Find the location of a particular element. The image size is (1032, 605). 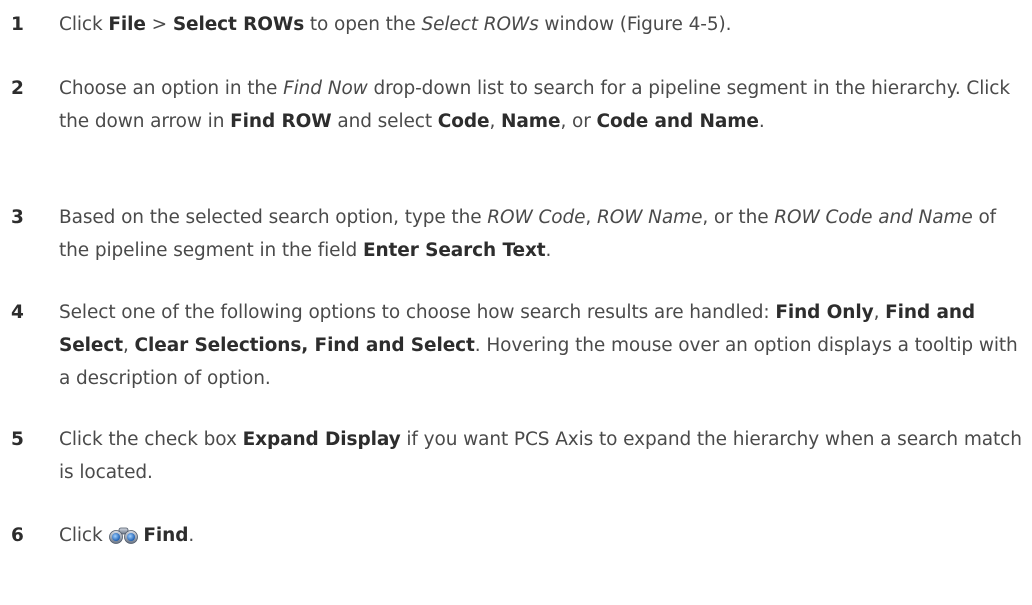

step-number: 1 is located at coordinates (17, 24).